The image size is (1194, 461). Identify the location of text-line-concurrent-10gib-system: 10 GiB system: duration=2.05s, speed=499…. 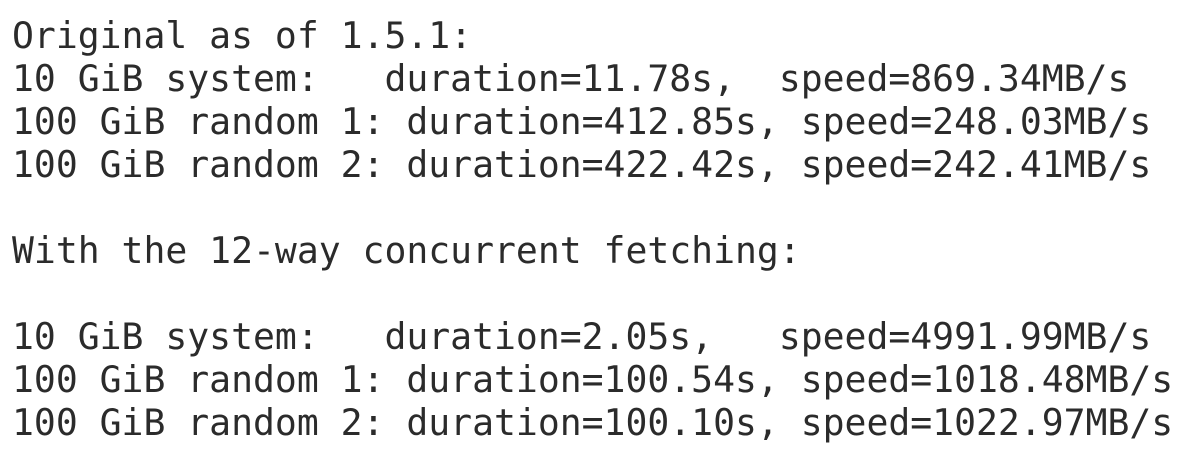
(582, 336).